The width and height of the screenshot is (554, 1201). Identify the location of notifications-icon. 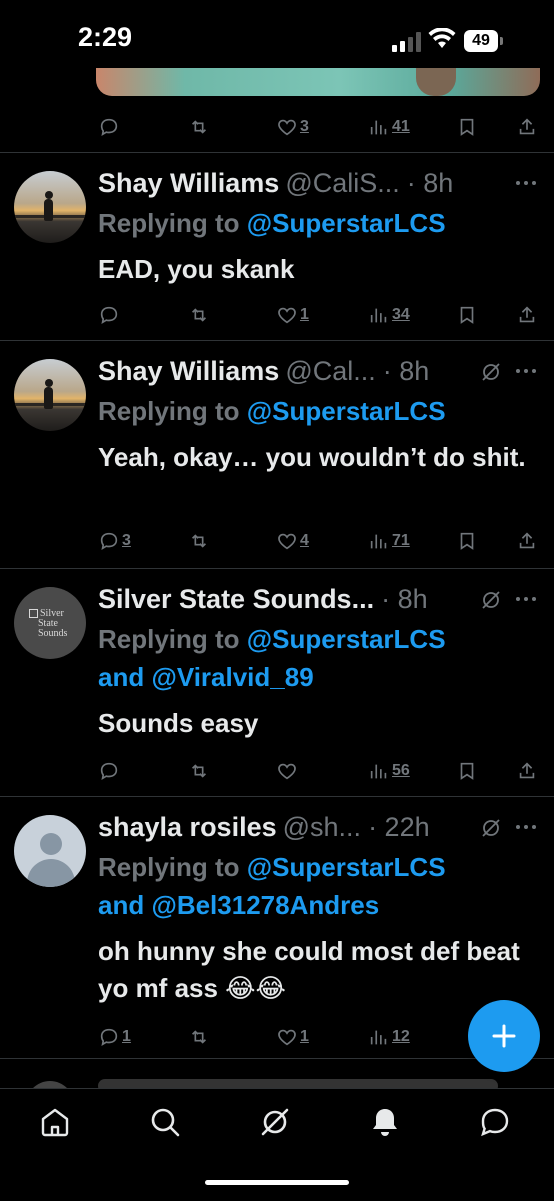
(385, 1122).